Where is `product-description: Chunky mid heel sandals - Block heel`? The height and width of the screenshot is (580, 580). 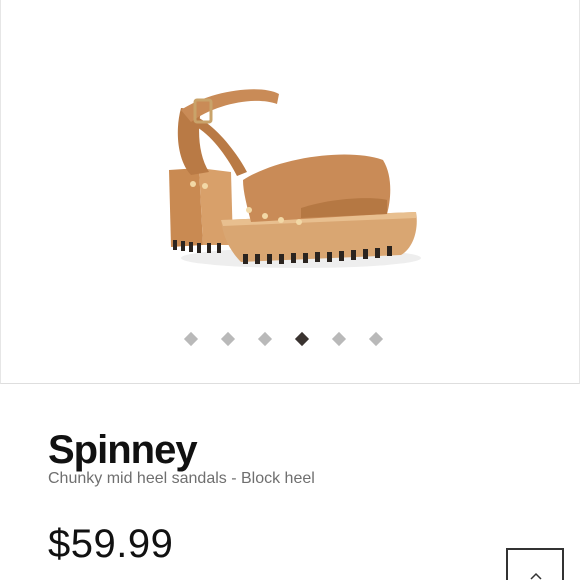 product-description: Chunky mid heel sandals - Block heel is located at coordinates (181, 478).